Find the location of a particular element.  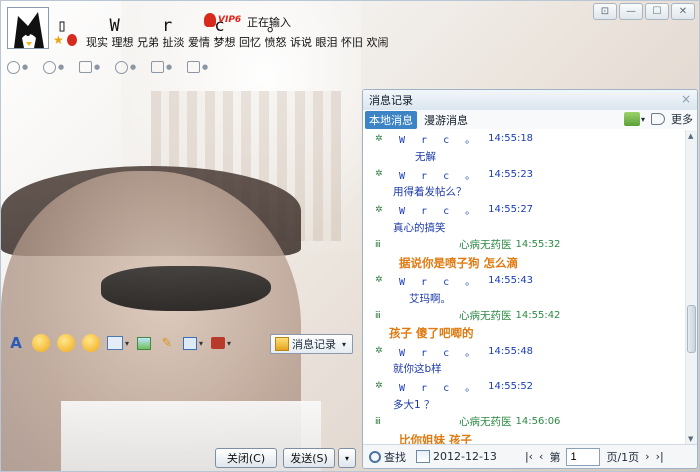

tab-local-messages: 本地消息 is located at coordinates (391, 119).